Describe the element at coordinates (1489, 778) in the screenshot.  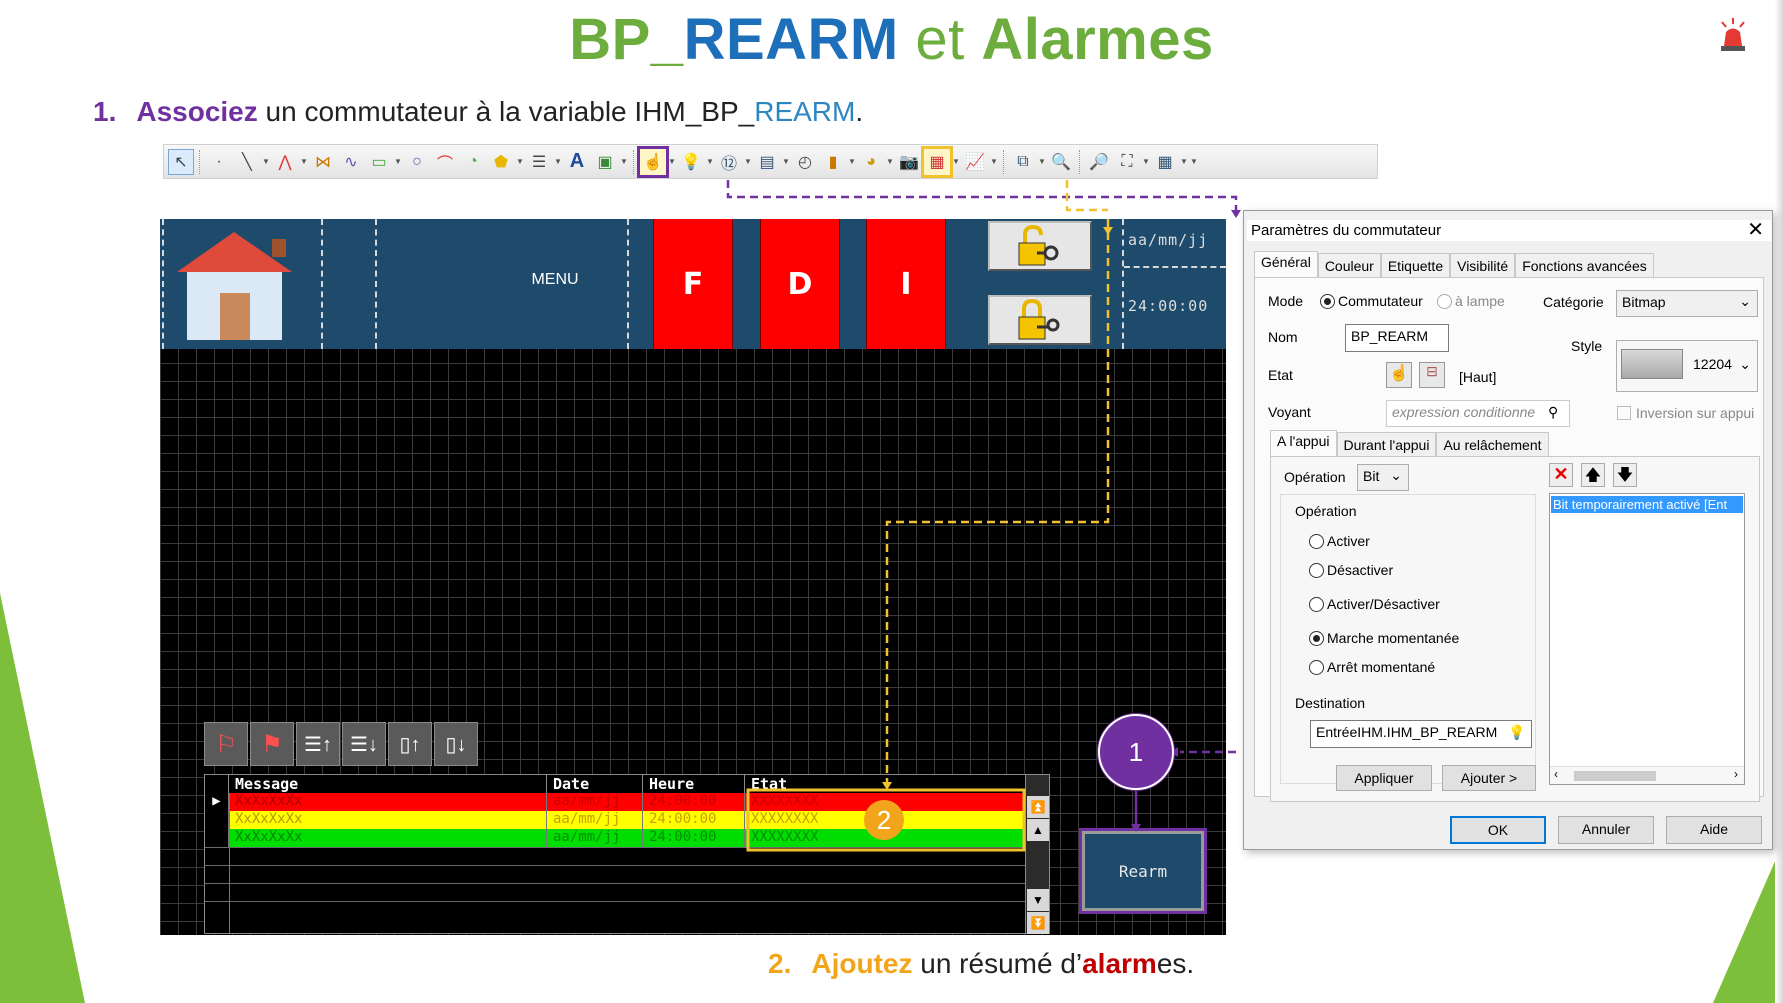
I see `ajouter-button: Ajouter >` at that location.